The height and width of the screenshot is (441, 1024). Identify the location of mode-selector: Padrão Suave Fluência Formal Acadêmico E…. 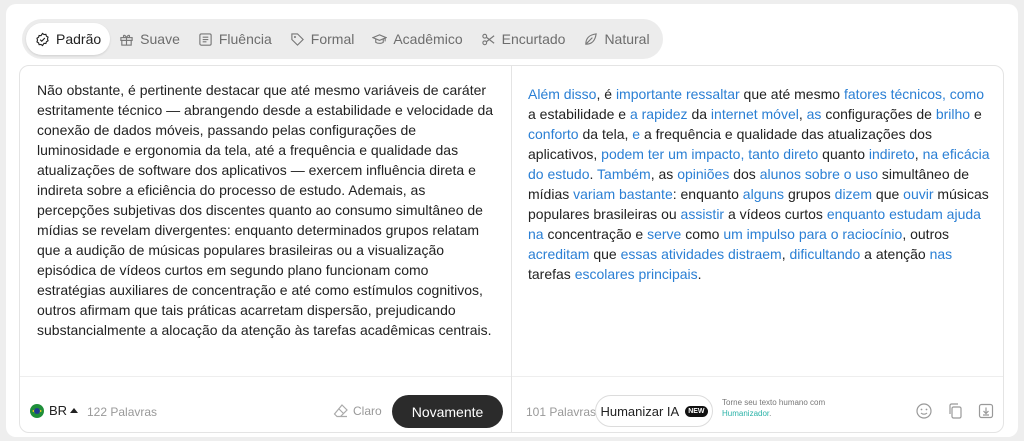
(342, 39).